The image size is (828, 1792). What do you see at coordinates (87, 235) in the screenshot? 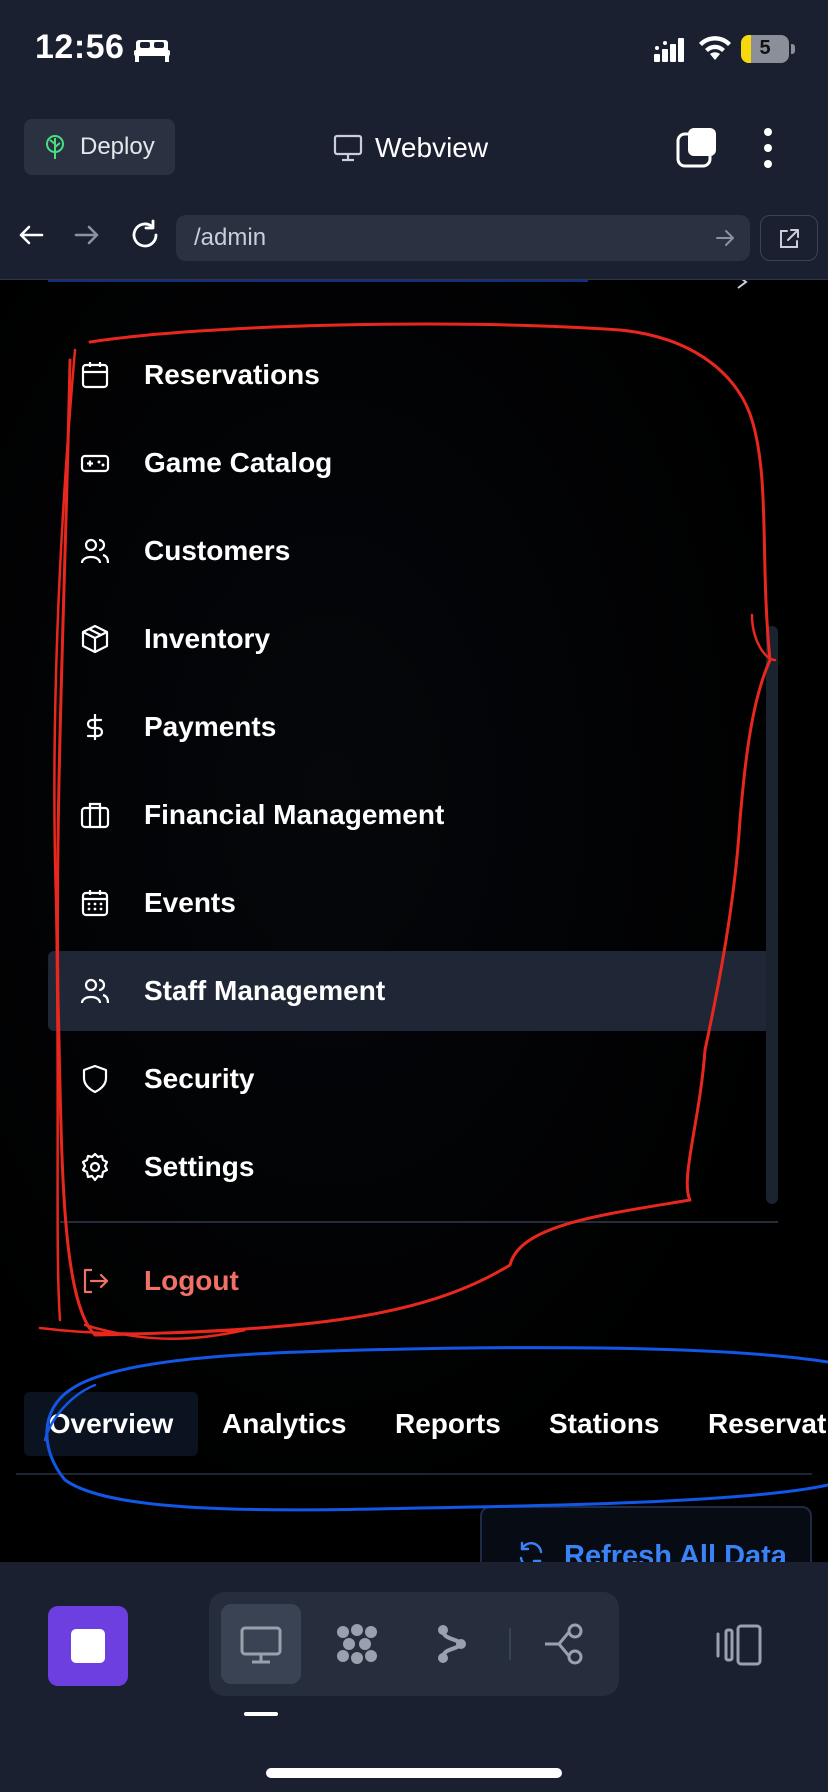
I see `forward-arrow-icon` at bounding box center [87, 235].